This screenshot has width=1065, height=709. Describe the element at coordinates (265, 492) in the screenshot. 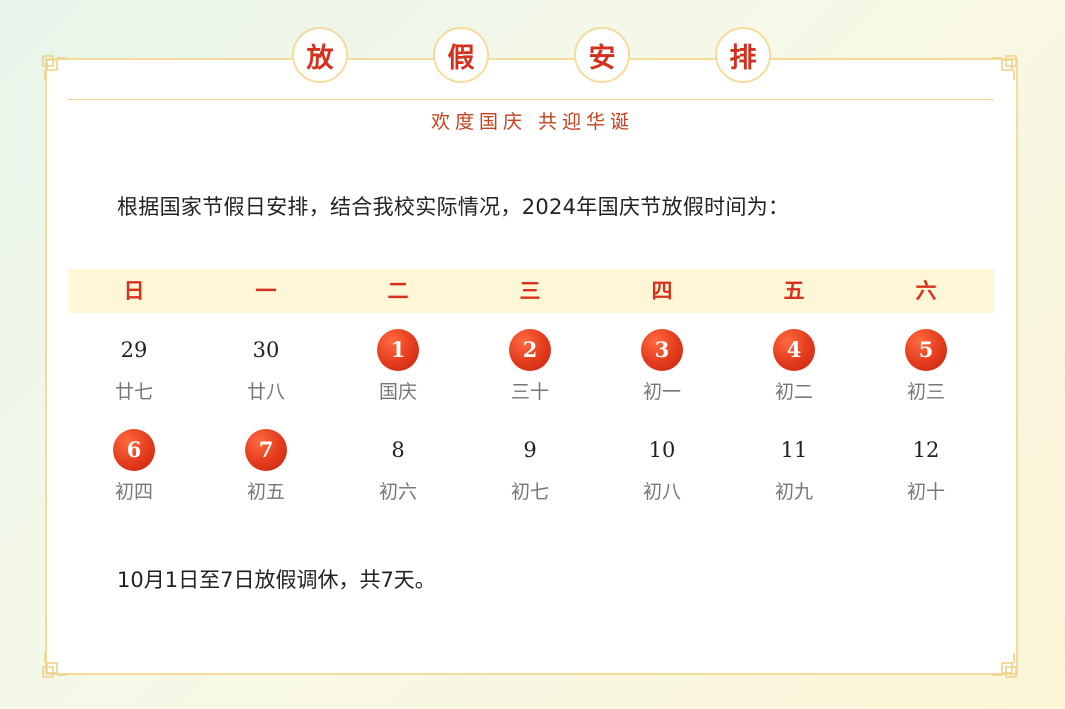

I see `lunar-date: 初五` at that location.